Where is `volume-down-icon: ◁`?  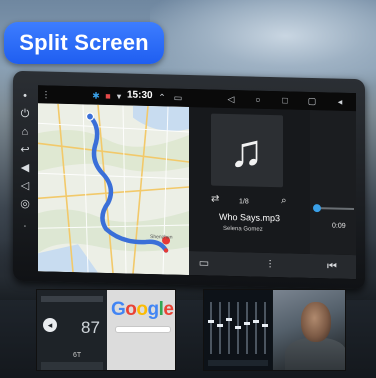
volume-down-icon: ◁ is located at coordinates (25, 186).